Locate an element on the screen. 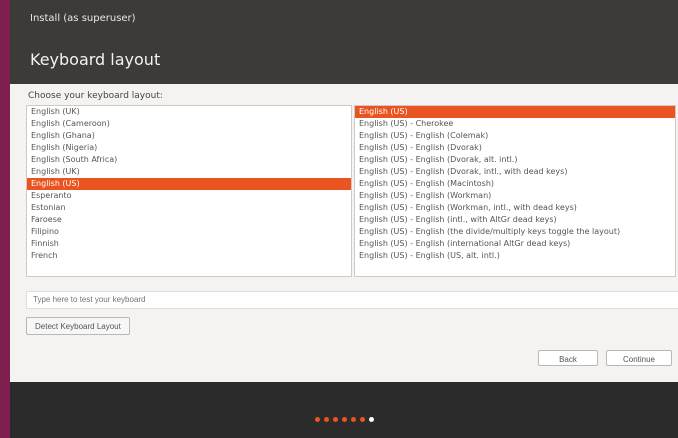  install-progress is located at coordinates (344, 410).